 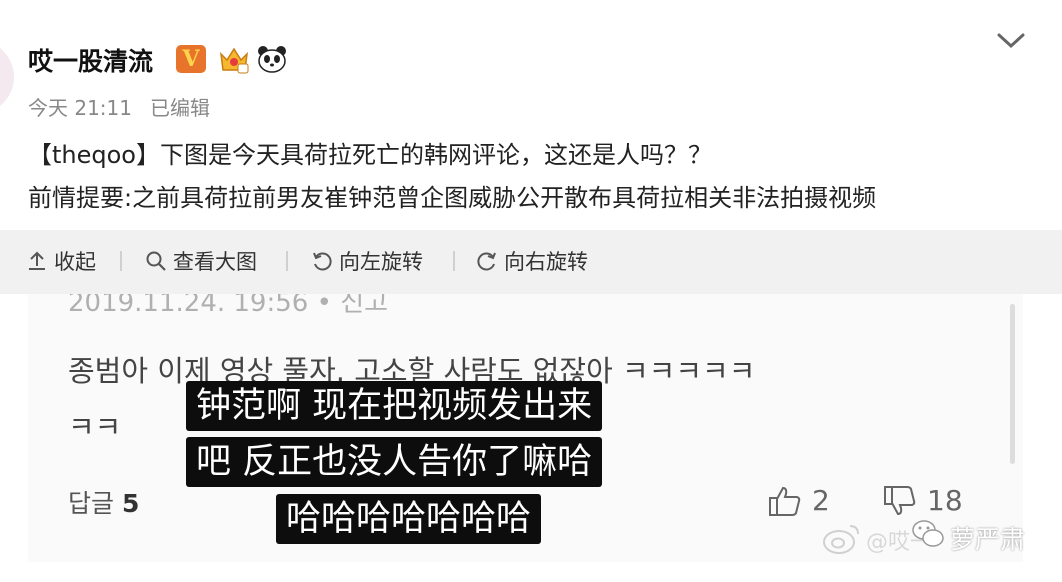 What do you see at coordinates (191, 59) in the screenshot?
I see `verified-badge: V` at bounding box center [191, 59].